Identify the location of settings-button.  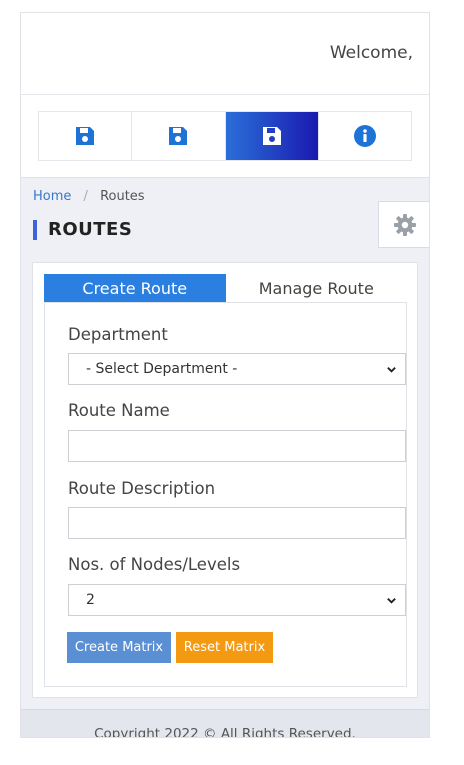
(403, 224).